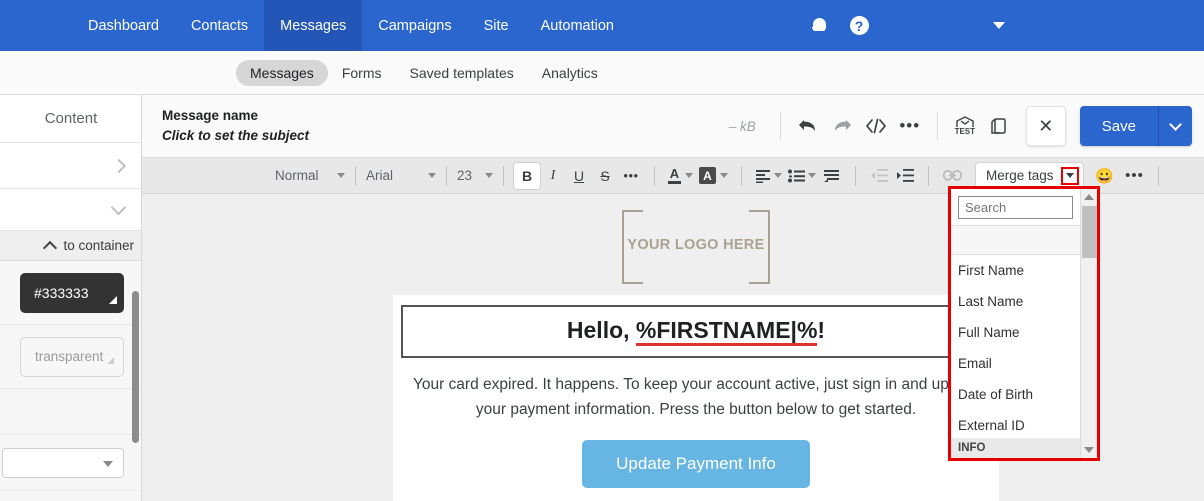 Image resolution: width=1204 pixels, height=501 pixels. What do you see at coordinates (876, 126) in the screenshot?
I see `source-code-button` at bounding box center [876, 126].